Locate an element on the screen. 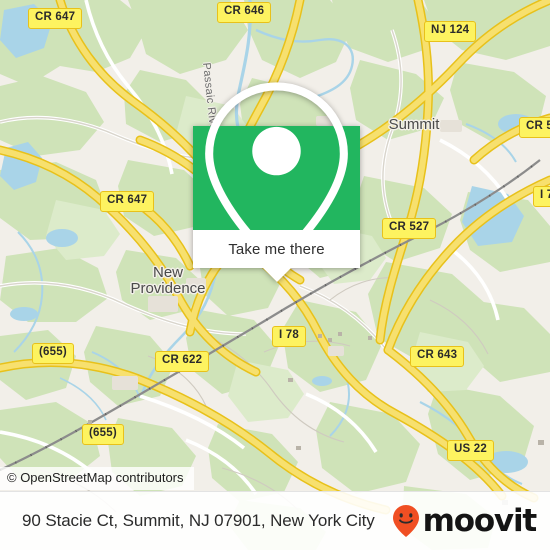 This screenshot has height=550, width=550. popup-pointer-tail is located at coordinates (276, 275).